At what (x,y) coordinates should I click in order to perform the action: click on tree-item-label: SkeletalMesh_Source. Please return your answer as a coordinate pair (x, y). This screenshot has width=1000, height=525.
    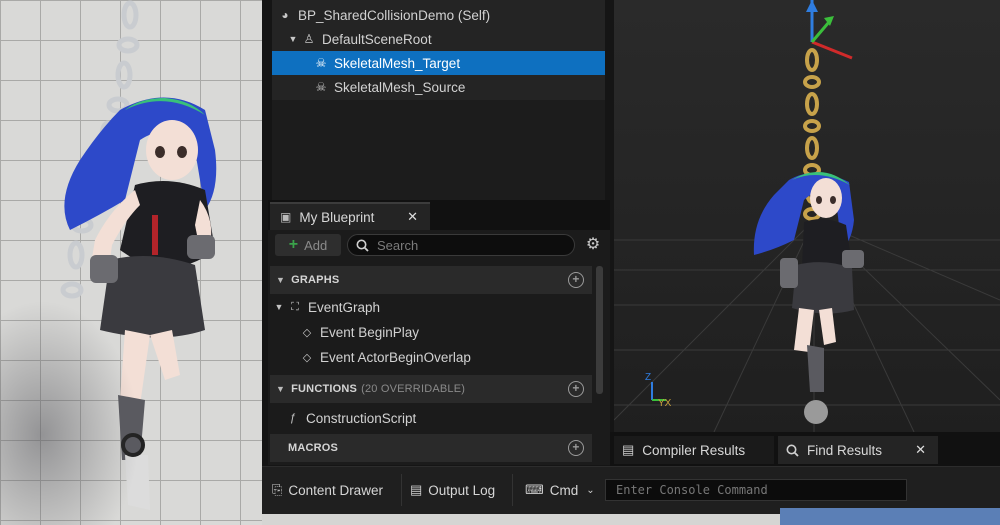
    Looking at the image, I should click on (400, 87).